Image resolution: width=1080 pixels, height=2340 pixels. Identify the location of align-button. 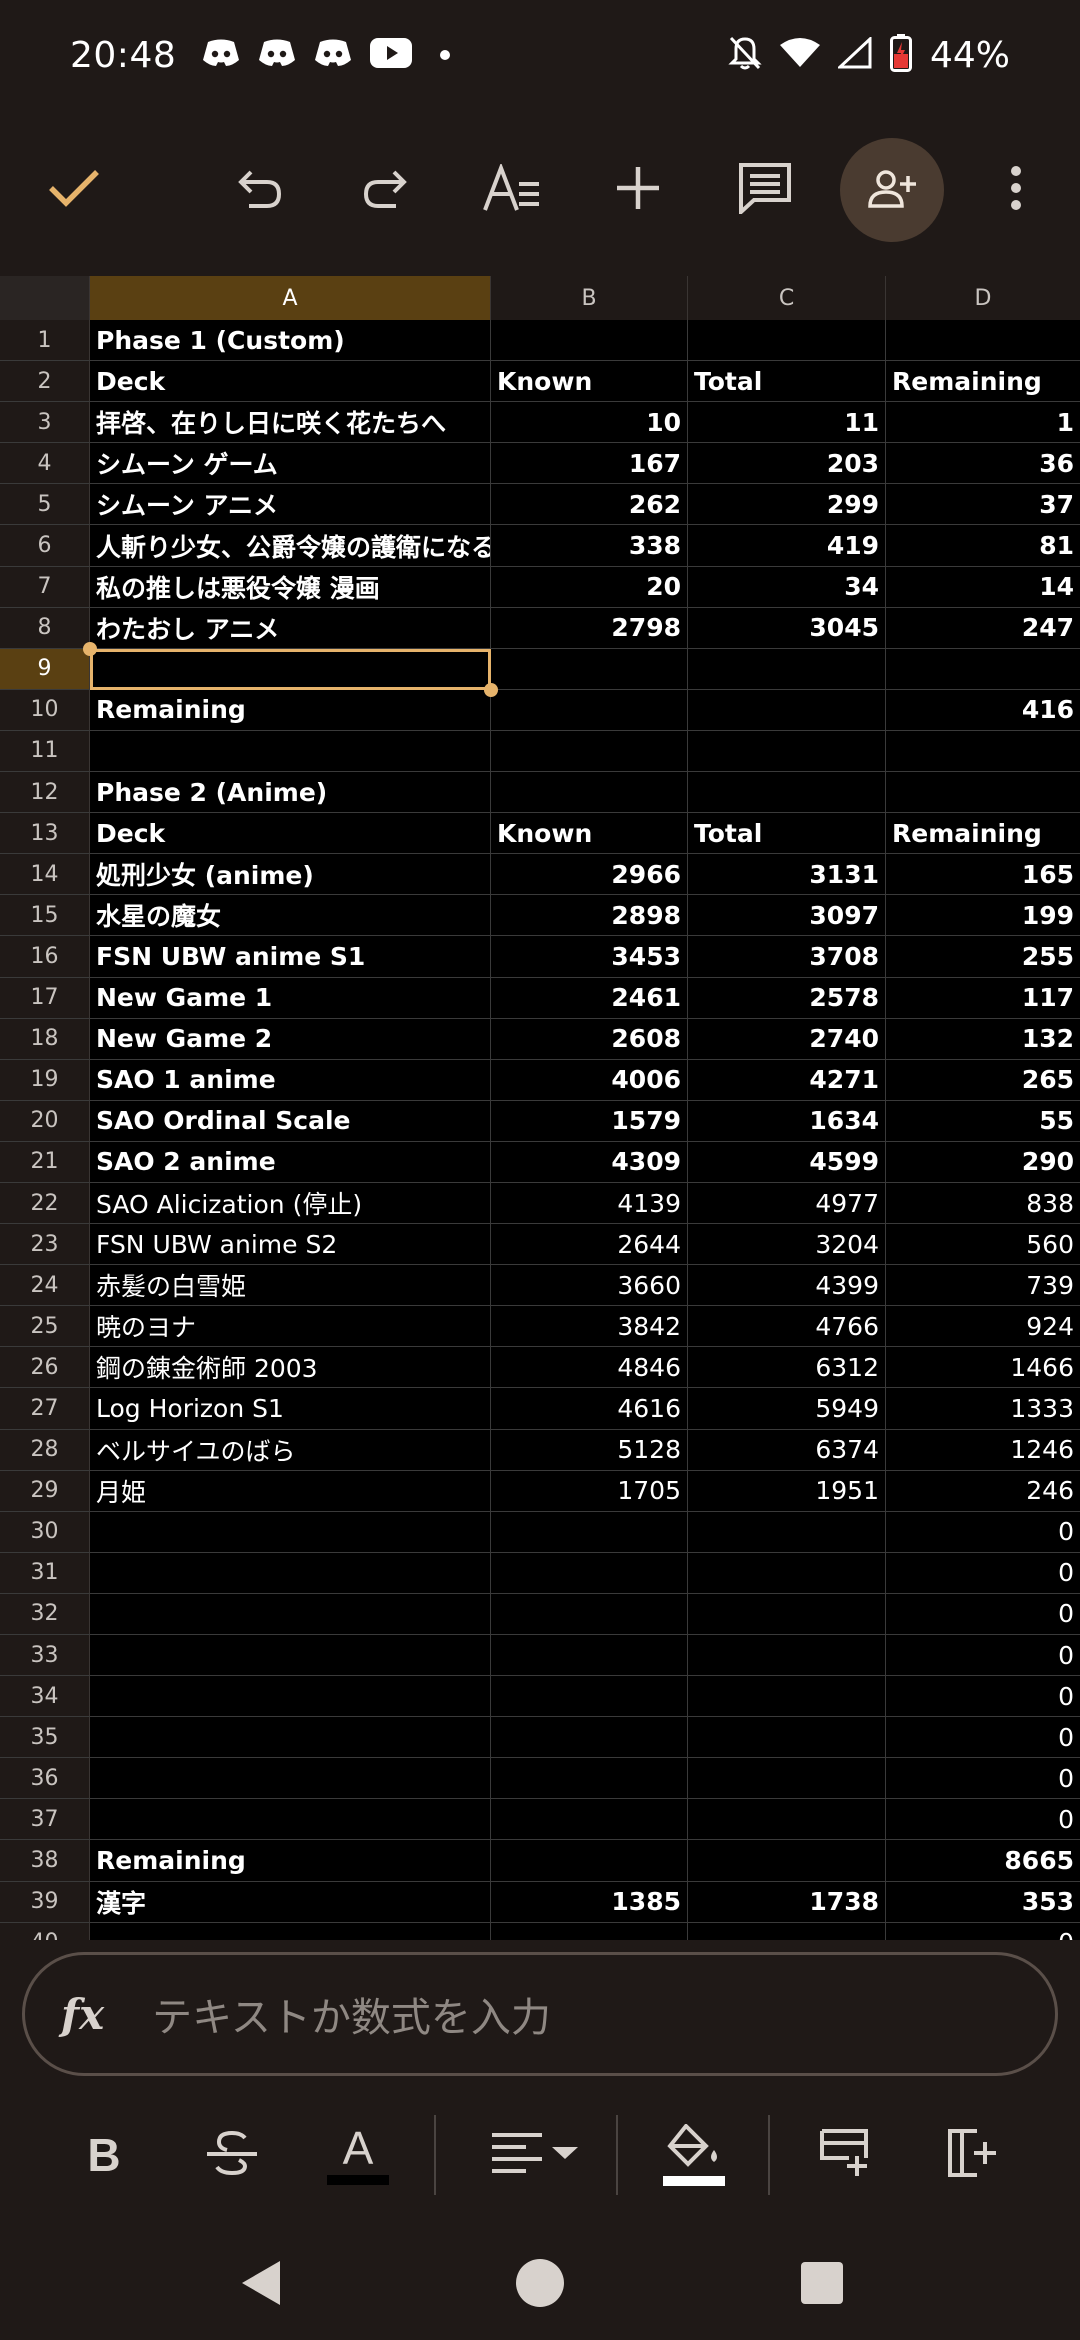
(535, 2155).